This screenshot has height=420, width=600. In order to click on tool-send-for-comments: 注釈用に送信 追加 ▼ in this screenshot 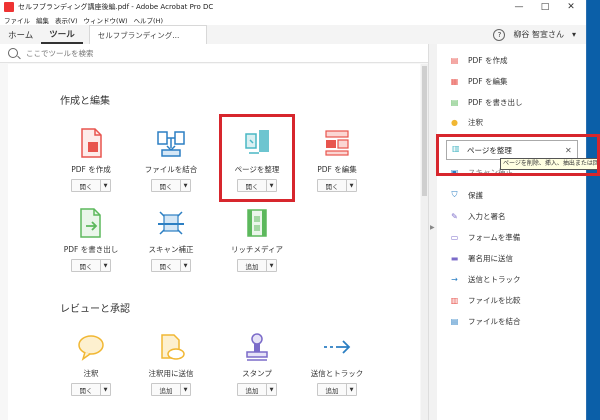, I will do `click(171, 363)`.